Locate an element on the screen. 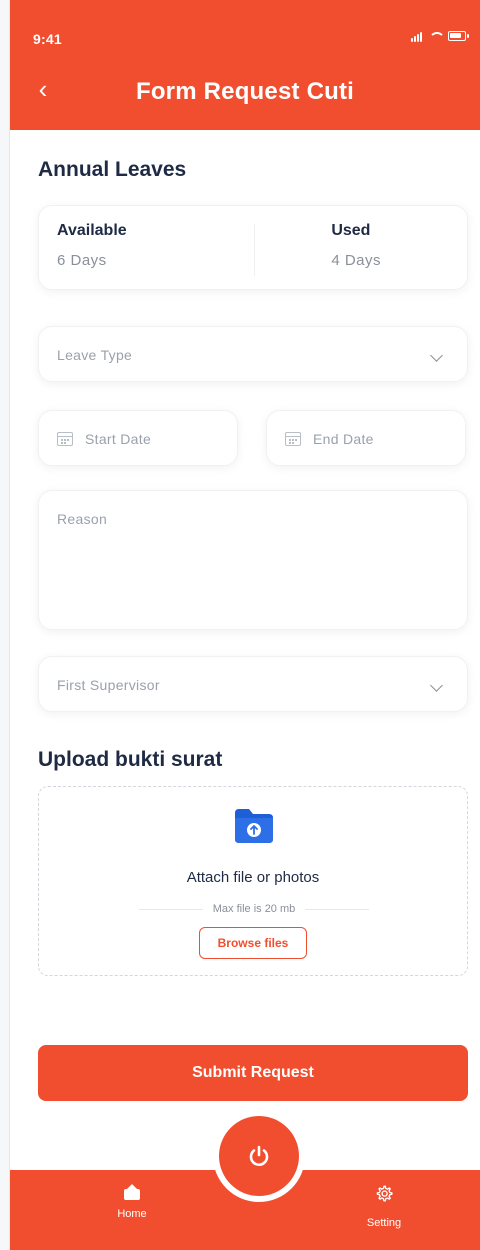 This screenshot has width=480, height=1250. end-date-field-inner: End Date is located at coordinates (366, 439).